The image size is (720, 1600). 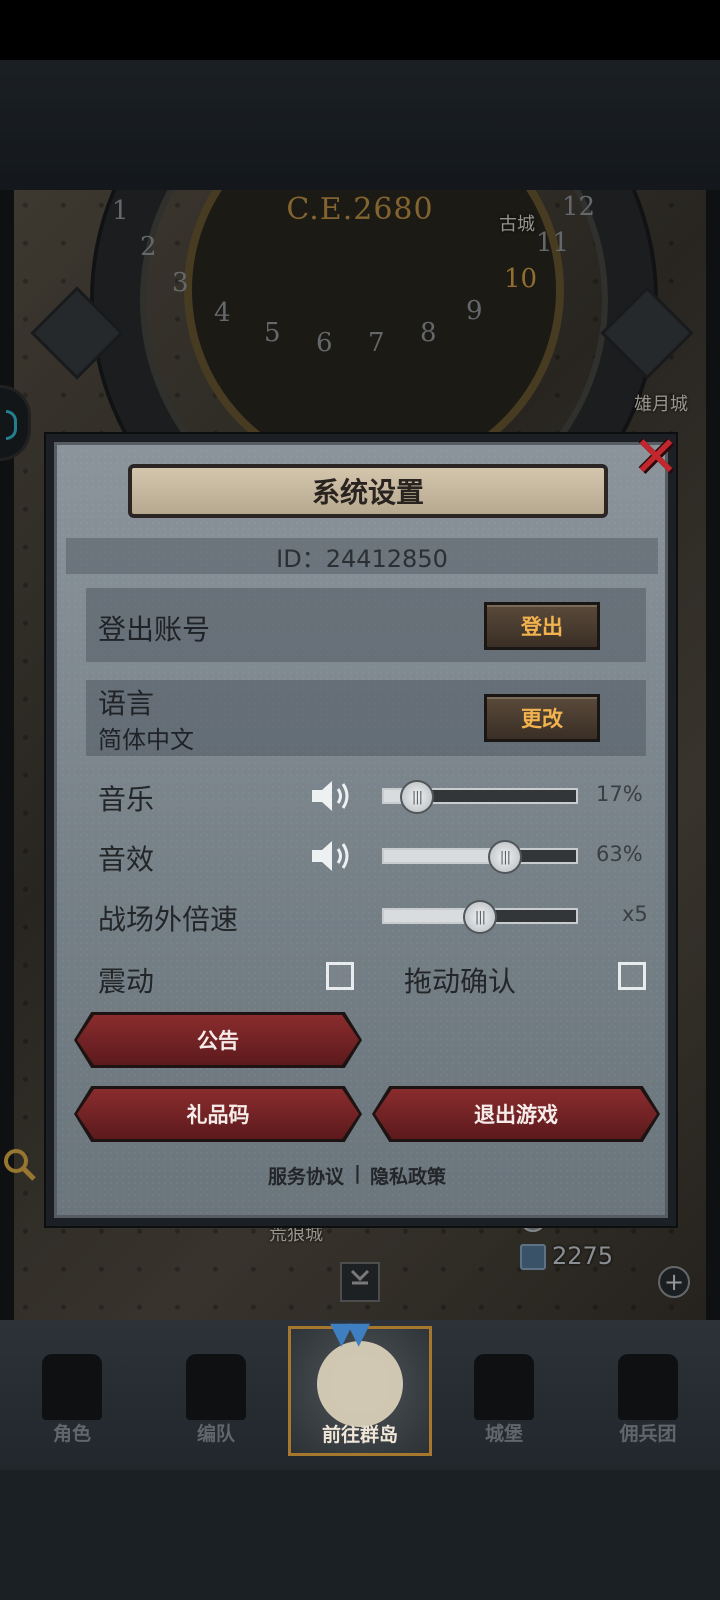 What do you see at coordinates (72, 1387) in the screenshot?
I see `knight-icon` at bounding box center [72, 1387].